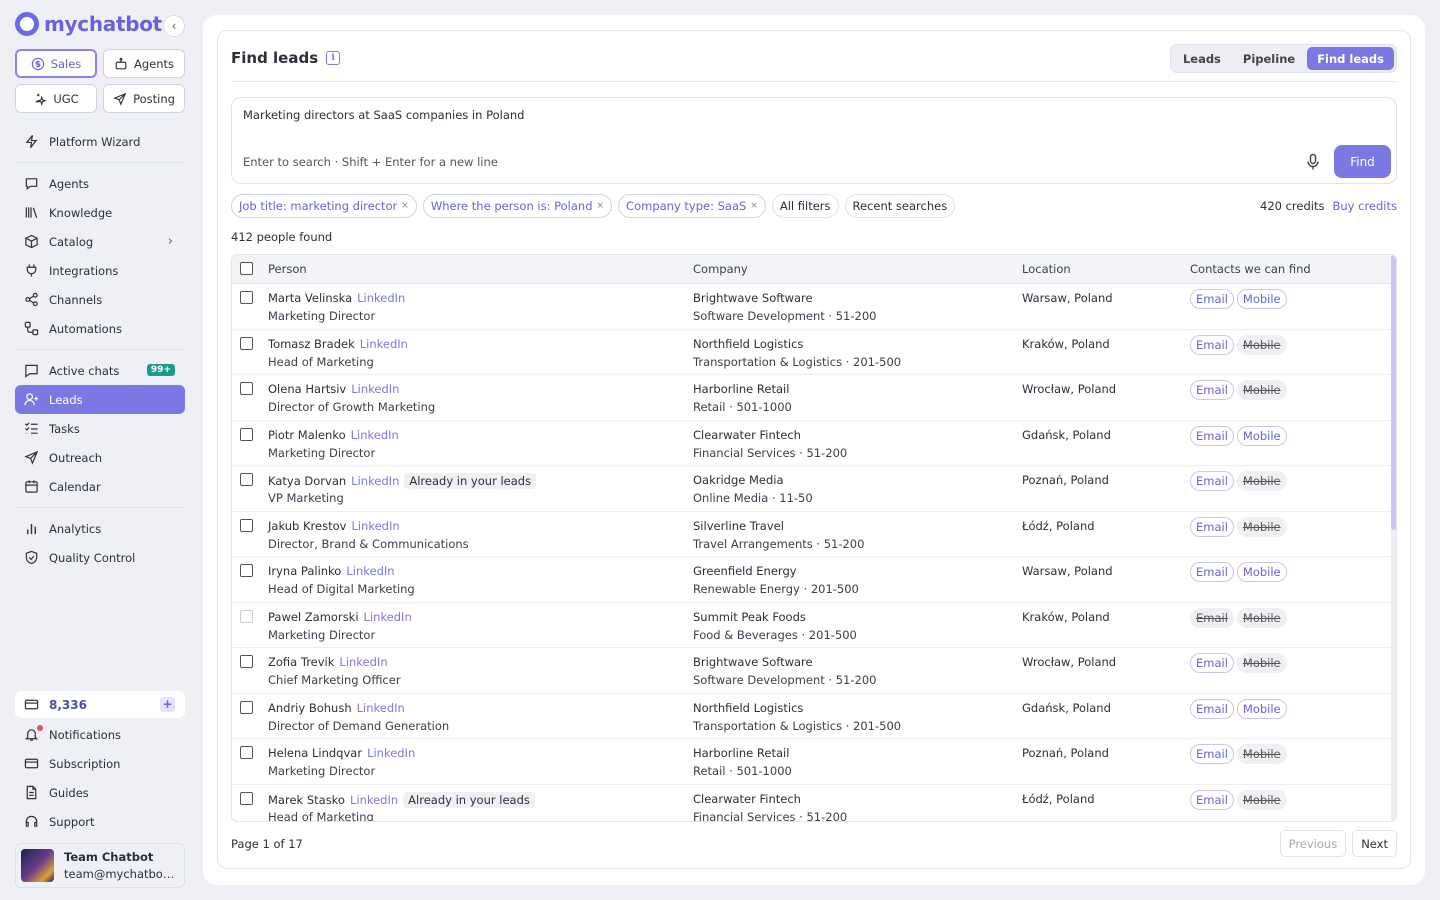 This screenshot has height=900, width=1440. What do you see at coordinates (100, 528) in the screenshot?
I see `nav-analytics: Analytics` at bounding box center [100, 528].